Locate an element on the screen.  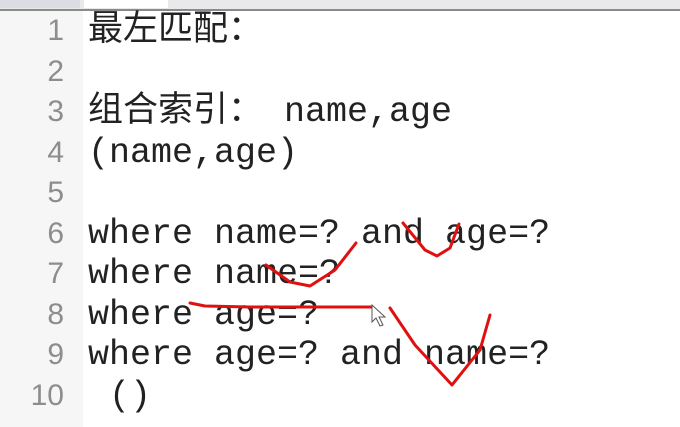
editor-line: 10 () is located at coordinates (340, 396).